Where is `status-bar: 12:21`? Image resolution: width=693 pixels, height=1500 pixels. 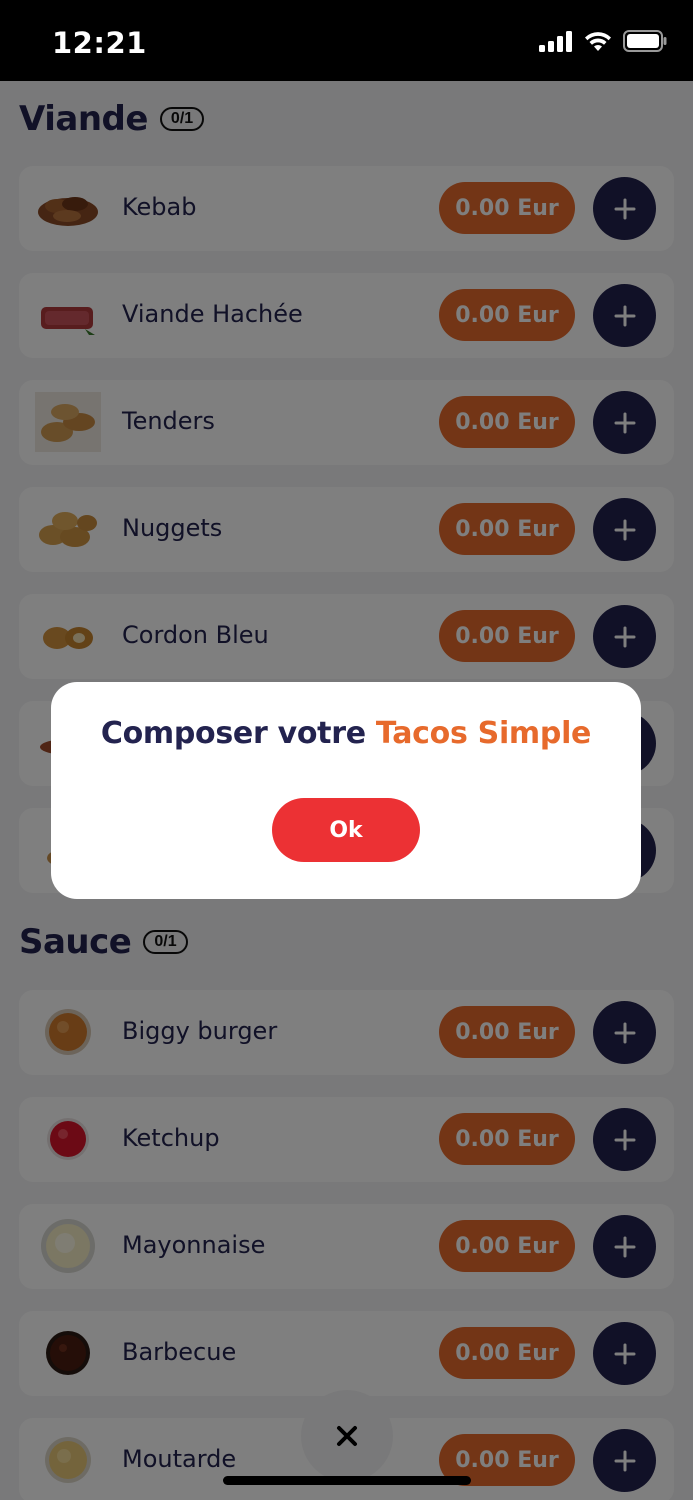 status-bar: 12:21 is located at coordinates (346, 40).